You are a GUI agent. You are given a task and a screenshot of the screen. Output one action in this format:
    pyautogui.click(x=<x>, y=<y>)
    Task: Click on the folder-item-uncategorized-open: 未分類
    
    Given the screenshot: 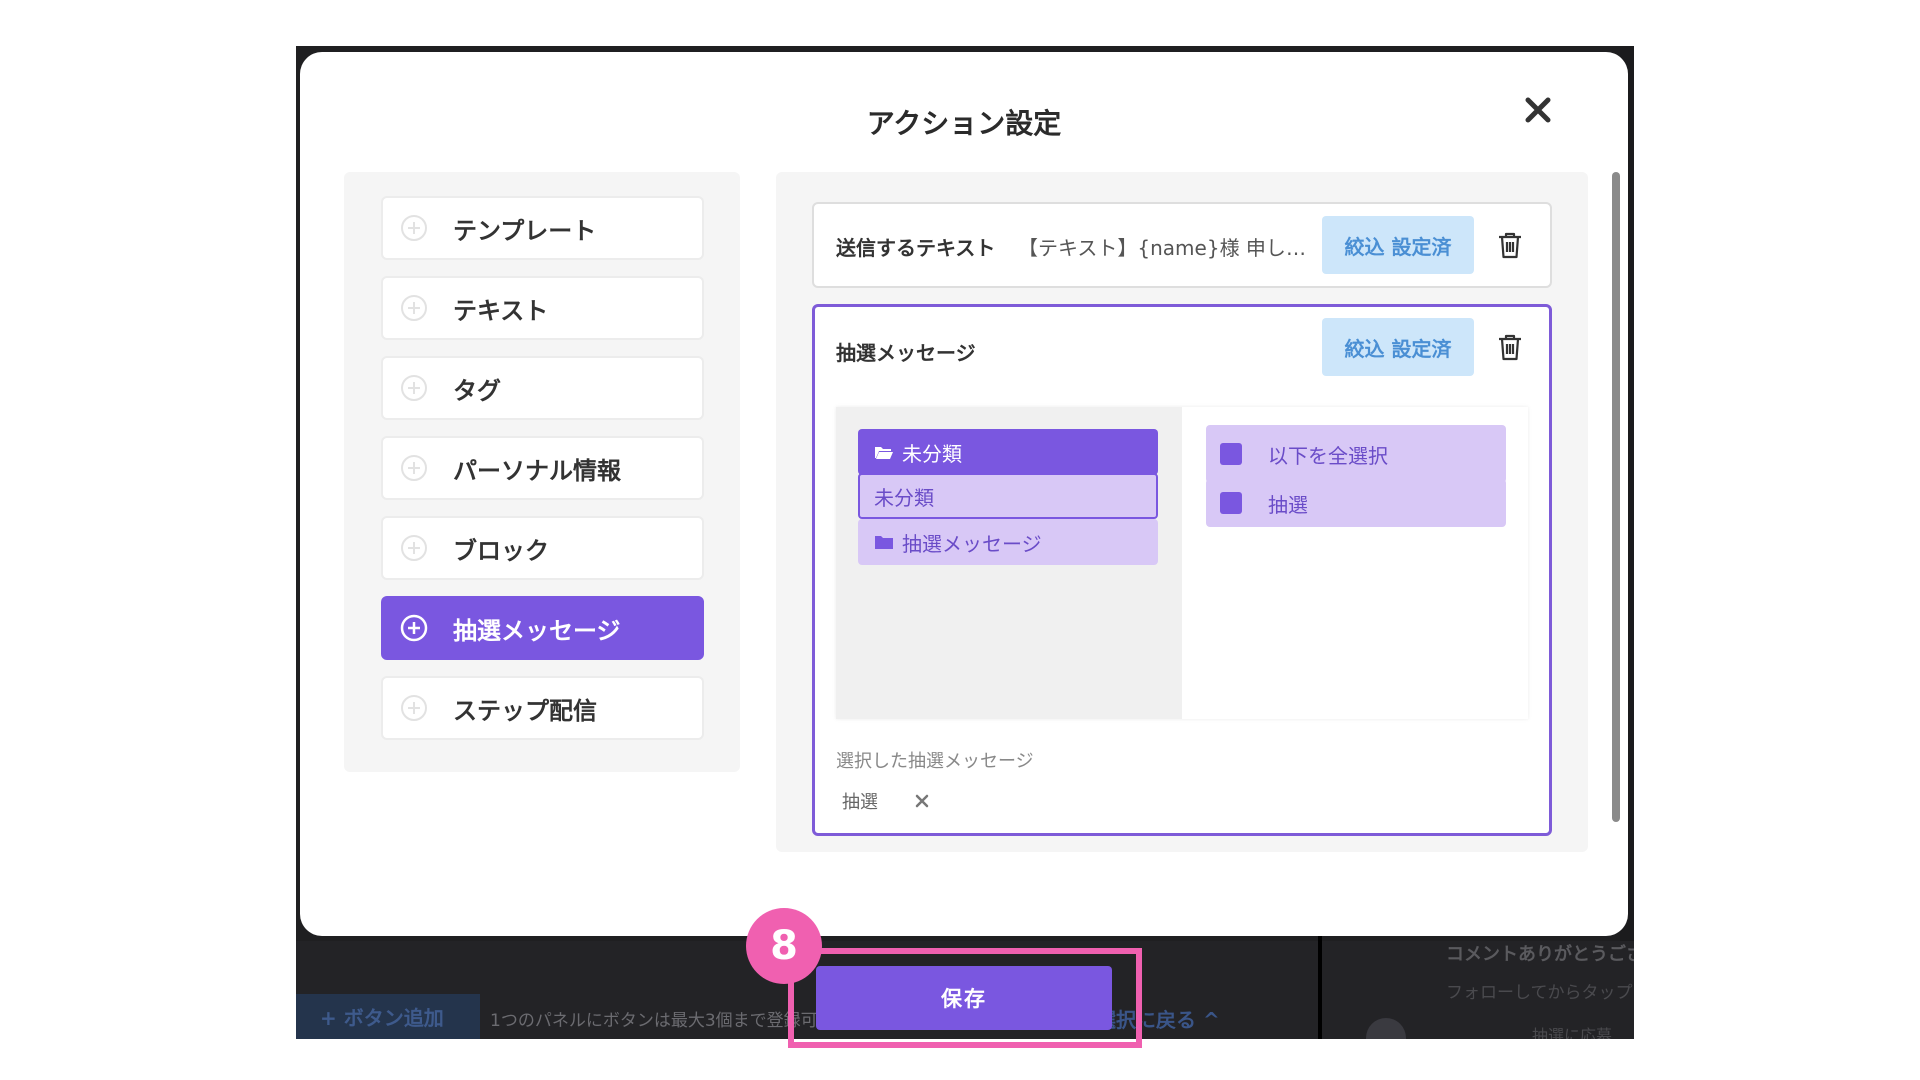 What is the action you would take?
    pyautogui.click(x=1008, y=452)
    